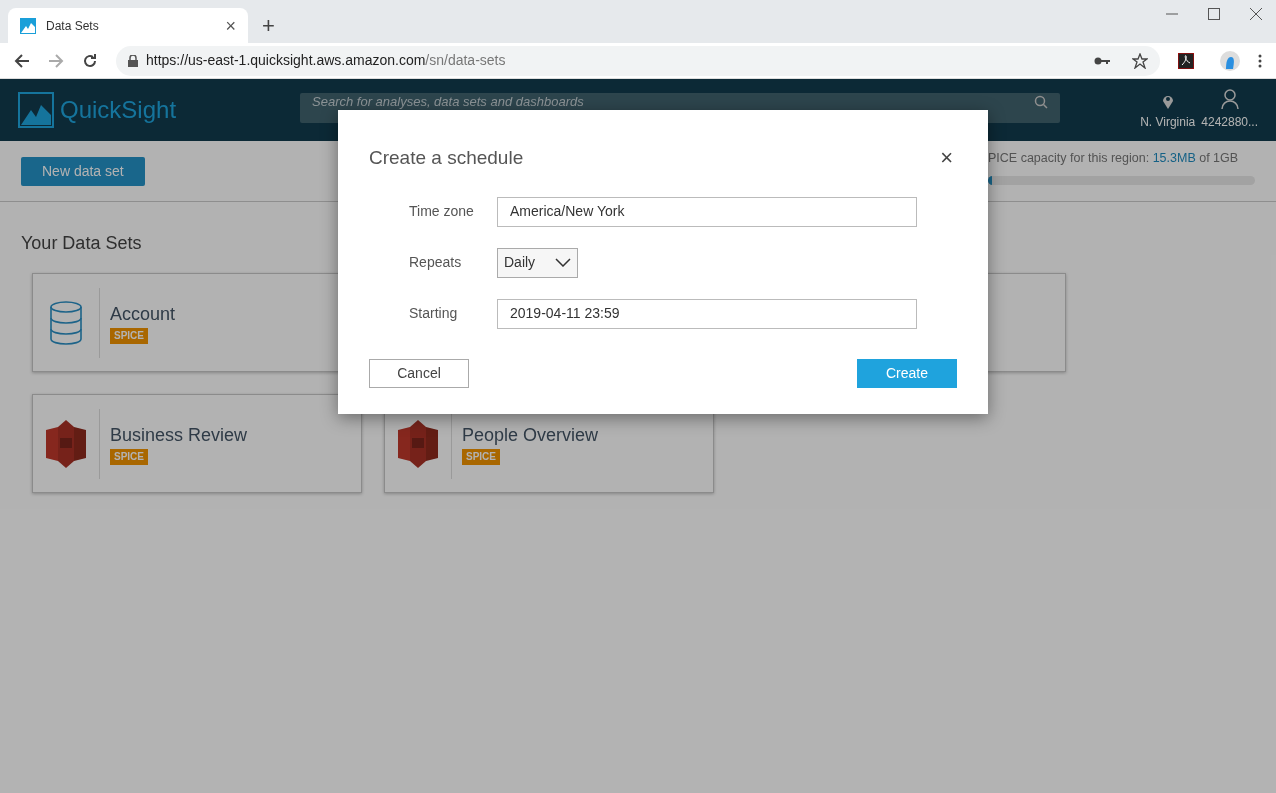 This screenshot has height=793, width=1276. I want to click on browser-tab: Data Sets ×, so click(128, 25).